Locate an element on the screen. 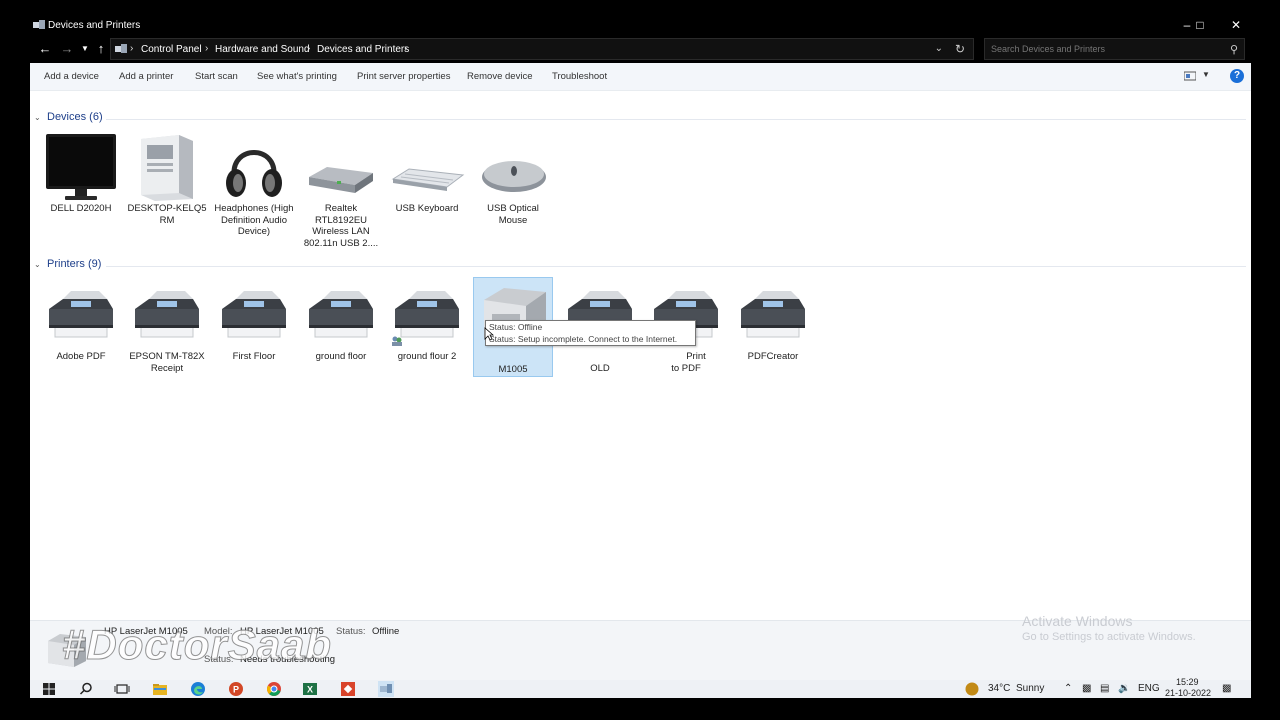 This screenshot has width=1280, height=720. edge-browser-icon is located at coordinates (198, 689).